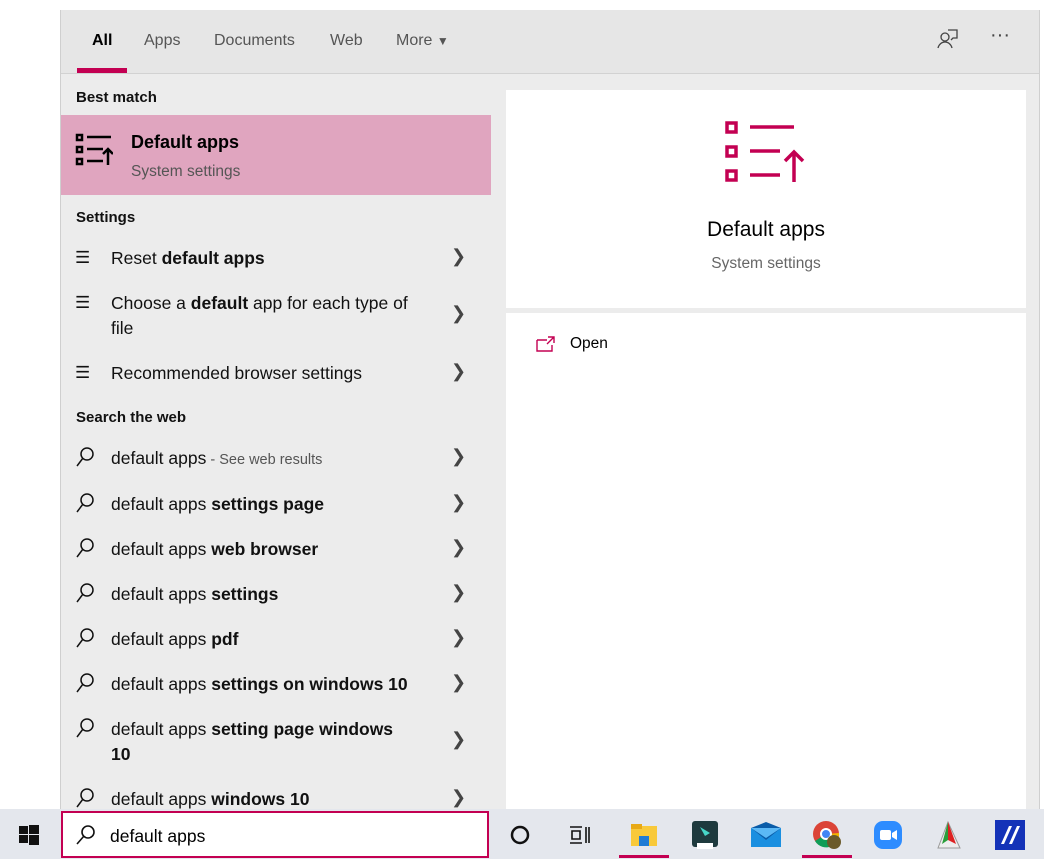 The image size is (1044, 859). What do you see at coordinates (520, 835) in the screenshot?
I see `cortana-icon` at bounding box center [520, 835].